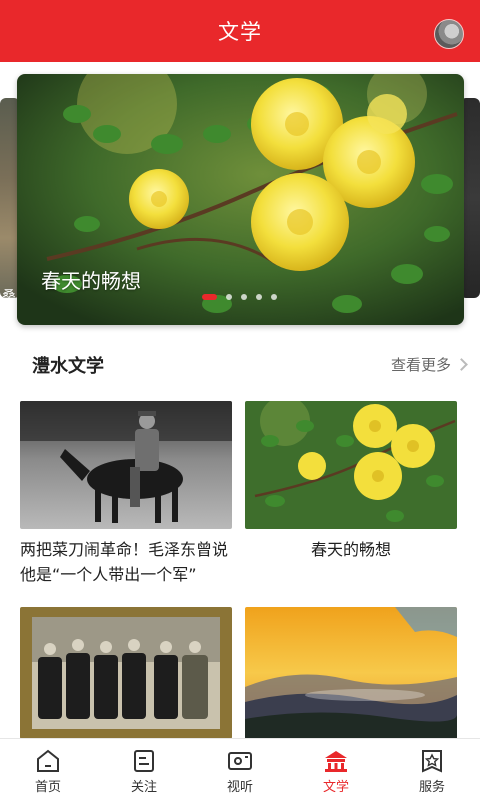 This screenshot has width=480, height=800. I want to click on banner-caption: 春天的畅想, so click(91, 281).